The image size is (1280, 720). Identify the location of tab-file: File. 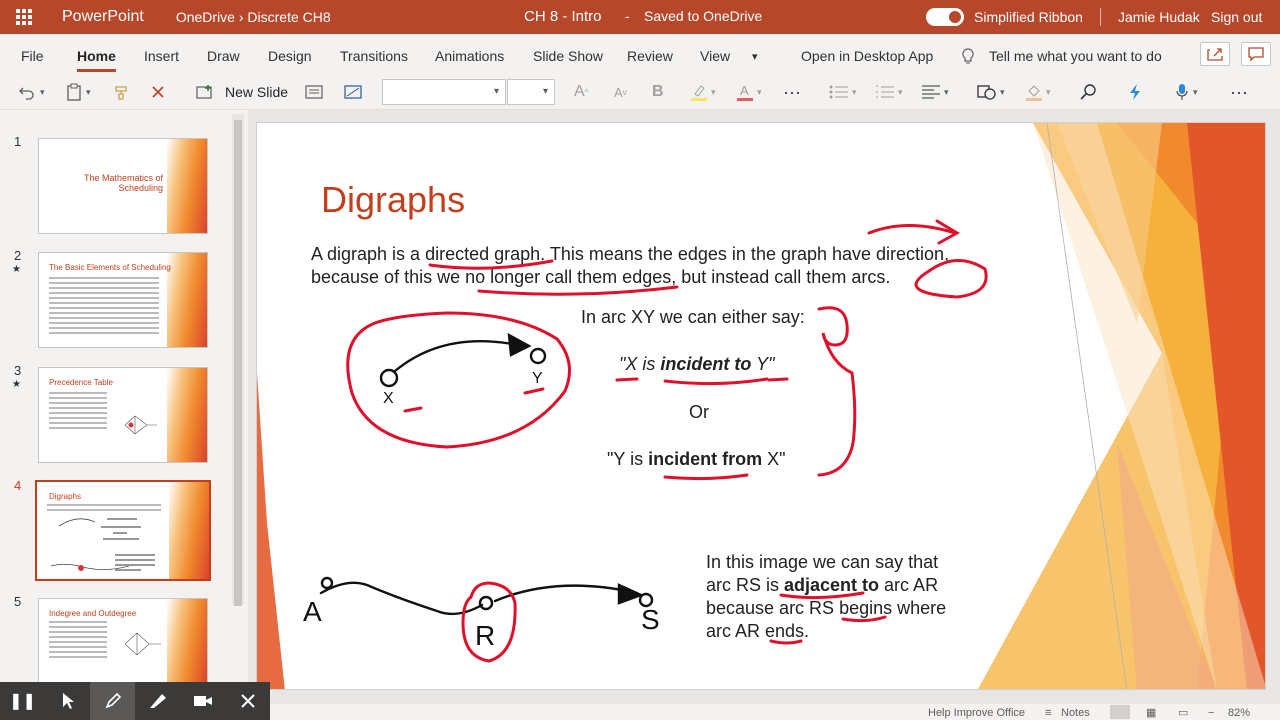
(32, 56).